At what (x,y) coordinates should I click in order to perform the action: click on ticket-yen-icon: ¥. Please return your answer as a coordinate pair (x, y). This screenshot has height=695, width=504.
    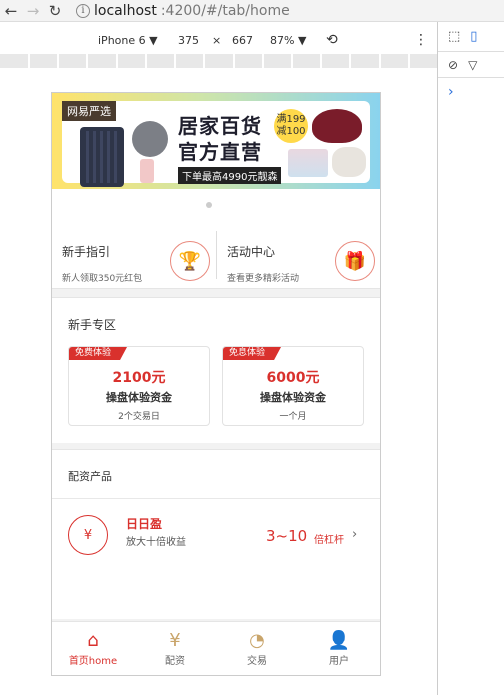
    Looking at the image, I should click on (88, 535).